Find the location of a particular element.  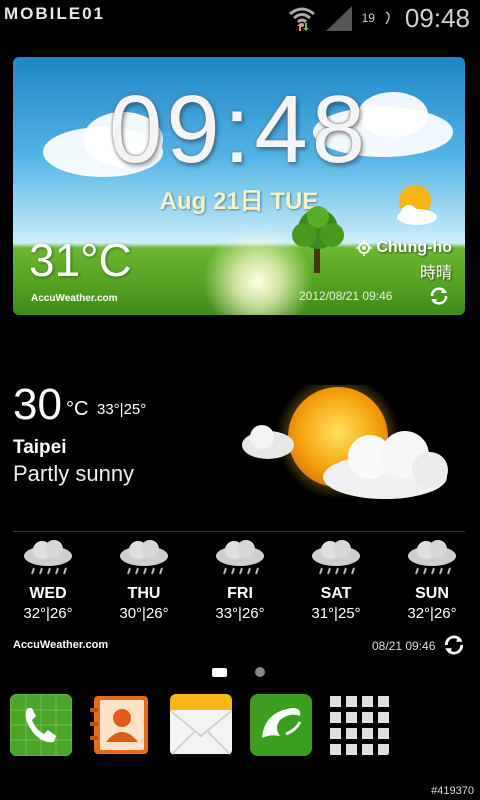

updated-timestamp: 2012/08/21 09:46 is located at coordinates (346, 296).